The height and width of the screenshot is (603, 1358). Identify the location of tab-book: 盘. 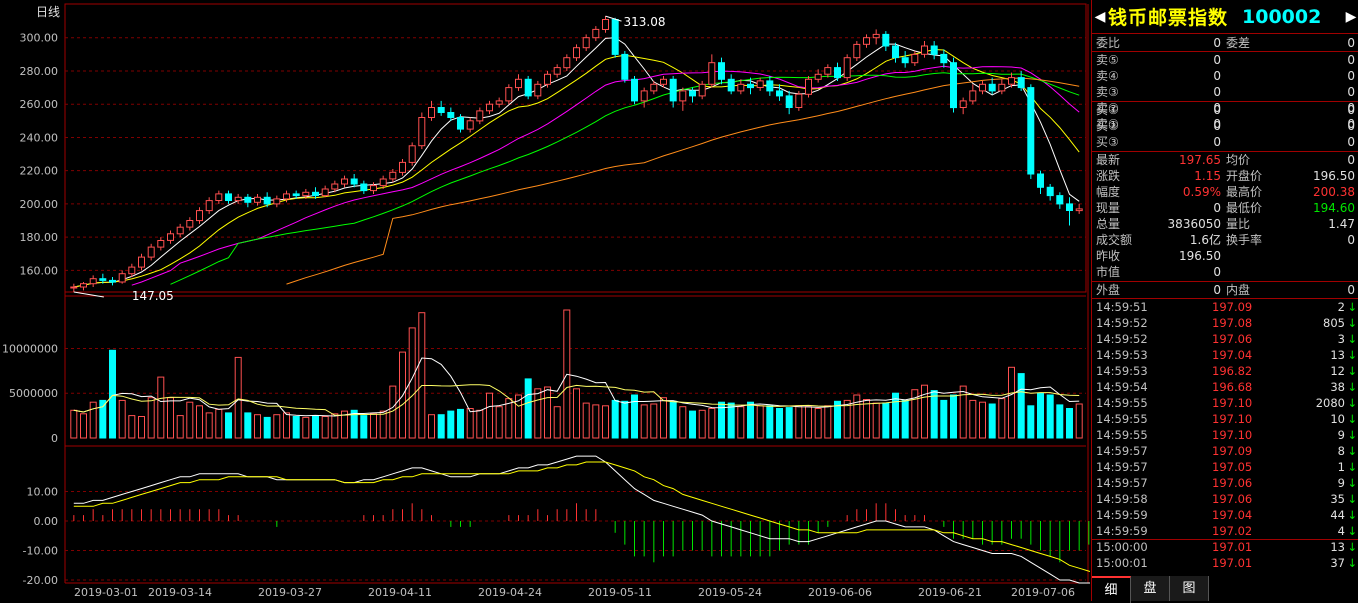
(1150, 588).